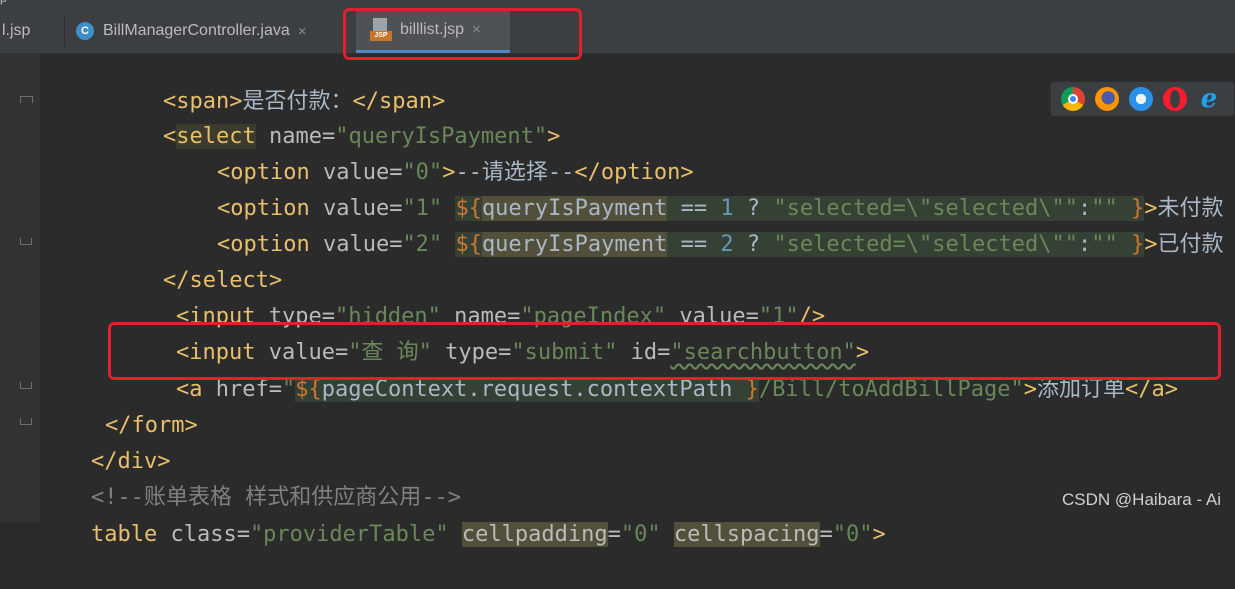 This screenshot has width=1235, height=589. I want to click on browser-preview-toolbar: e, so click(1142, 99).